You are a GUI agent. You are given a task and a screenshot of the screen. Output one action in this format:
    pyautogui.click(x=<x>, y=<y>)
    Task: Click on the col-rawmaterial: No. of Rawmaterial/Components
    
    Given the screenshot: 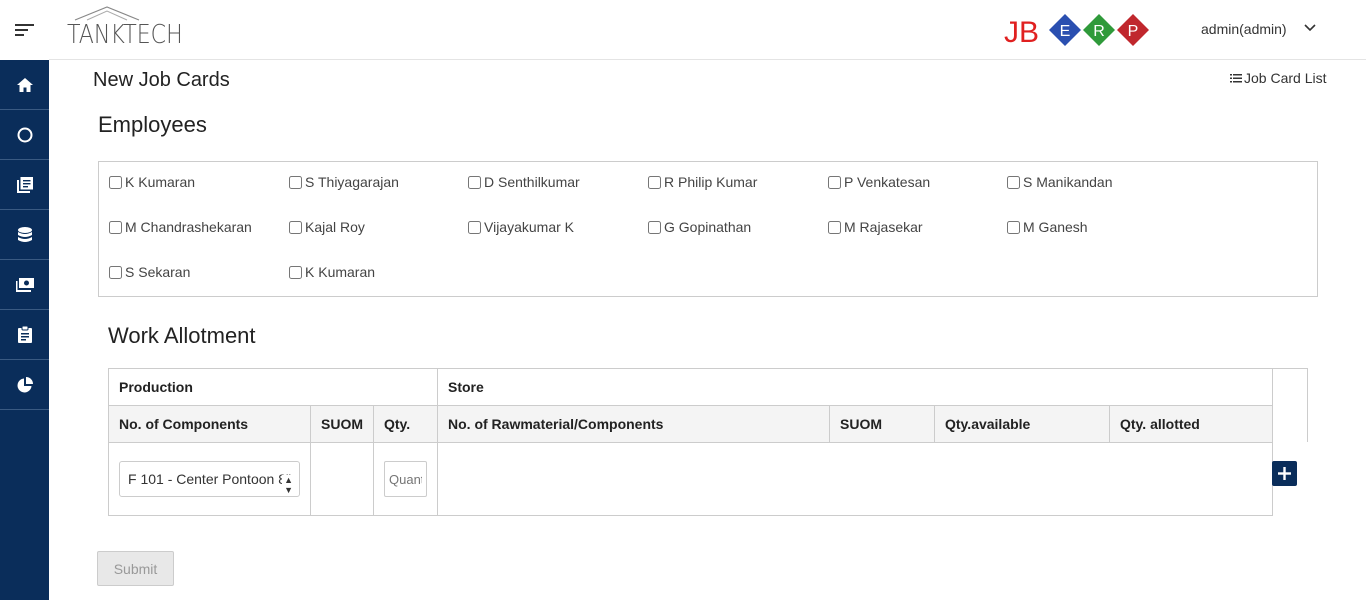 What is the action you would take?
    pyautogui.click(x=633, y=424)
    